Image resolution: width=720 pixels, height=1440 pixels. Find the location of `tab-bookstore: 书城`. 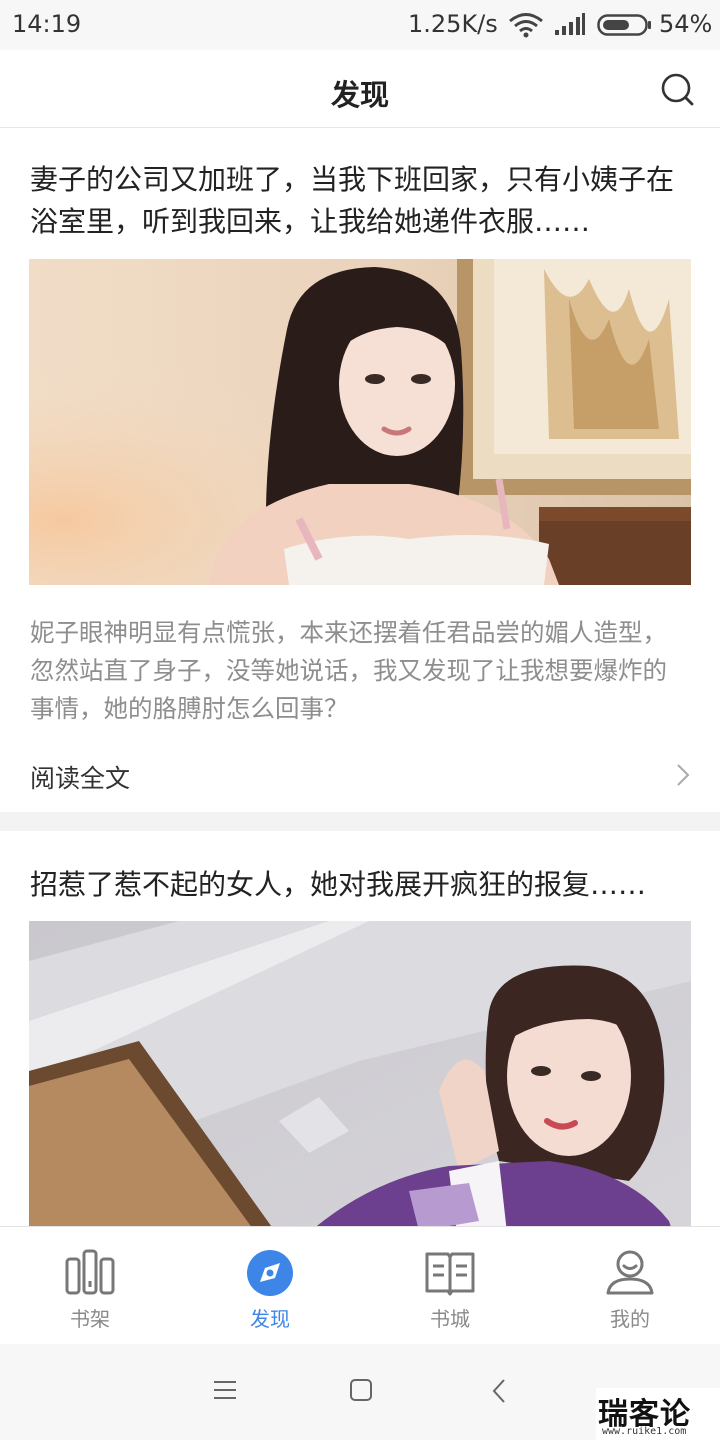

tab-bookstore: 书城 is located at coordinates (450, 1286).